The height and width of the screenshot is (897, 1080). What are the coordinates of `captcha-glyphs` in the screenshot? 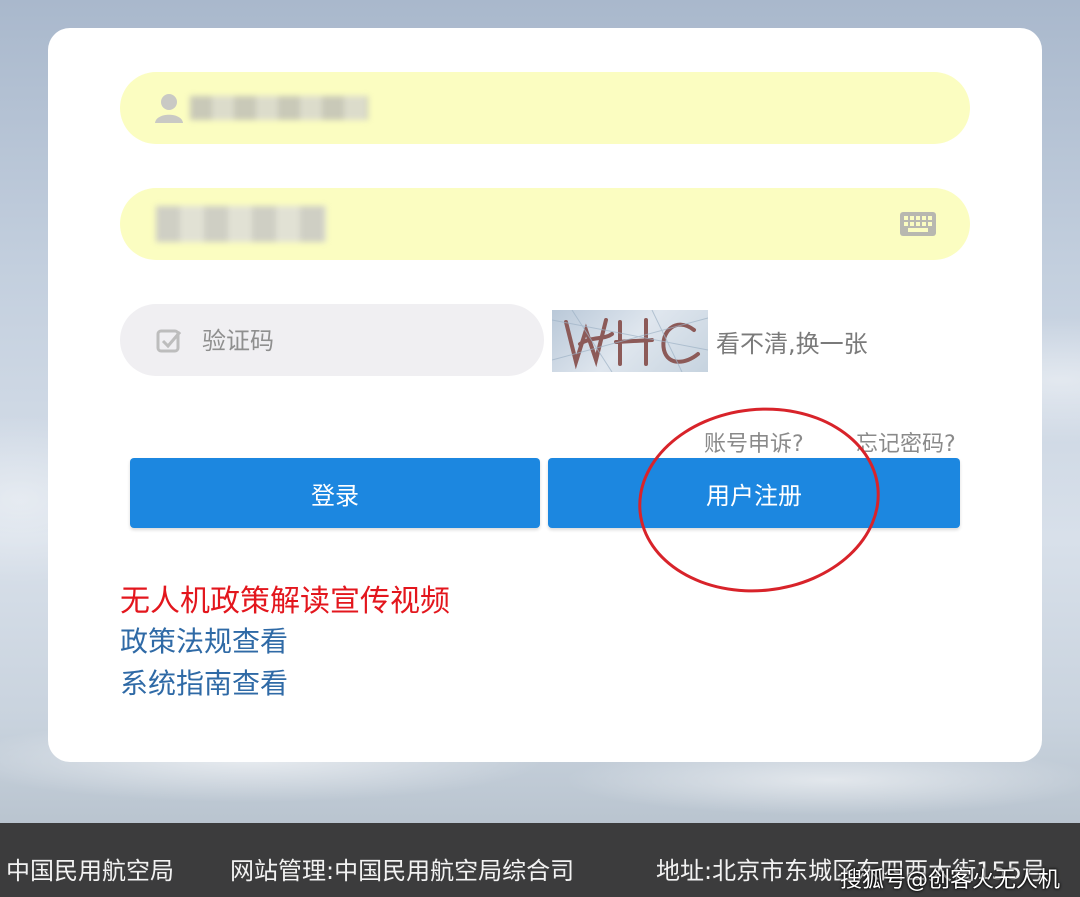 It's located at (630, 341).